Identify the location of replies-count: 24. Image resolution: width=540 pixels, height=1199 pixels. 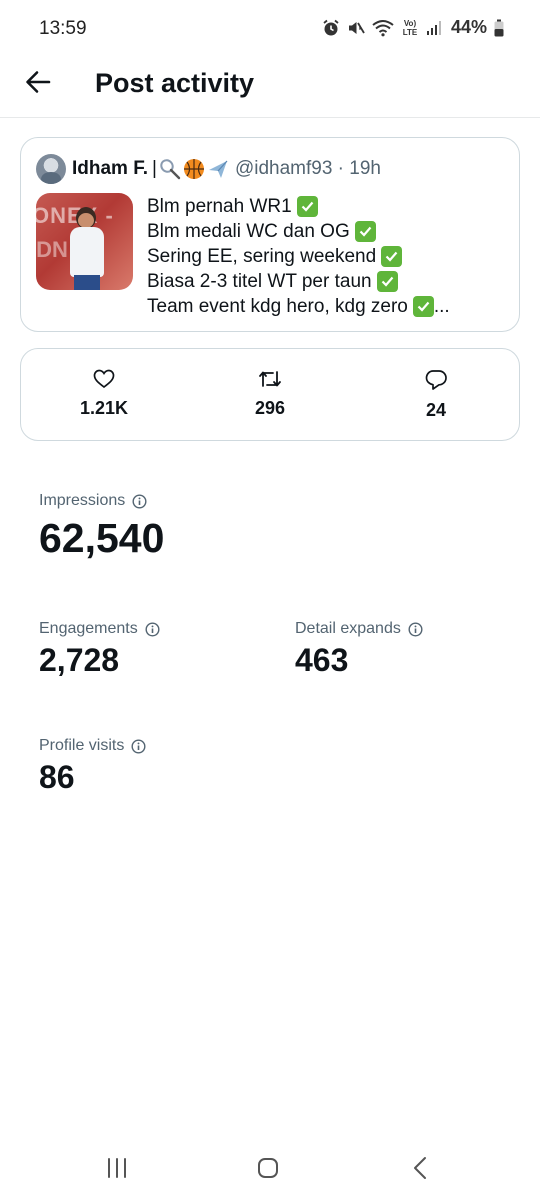
(436, 410).